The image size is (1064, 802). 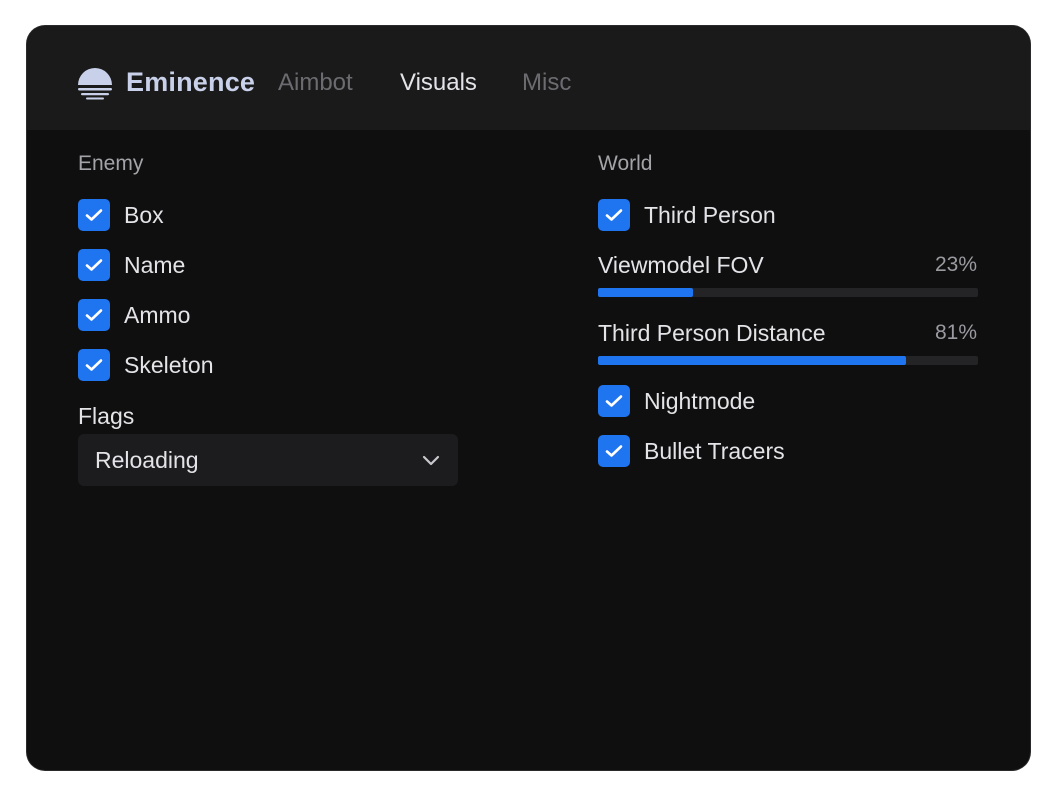 What do you see at coordinates (681, 265) in the screenshot?
I see `viewmodel-fov-label: Viewmodel FOV` at bounding box center [681, 265].